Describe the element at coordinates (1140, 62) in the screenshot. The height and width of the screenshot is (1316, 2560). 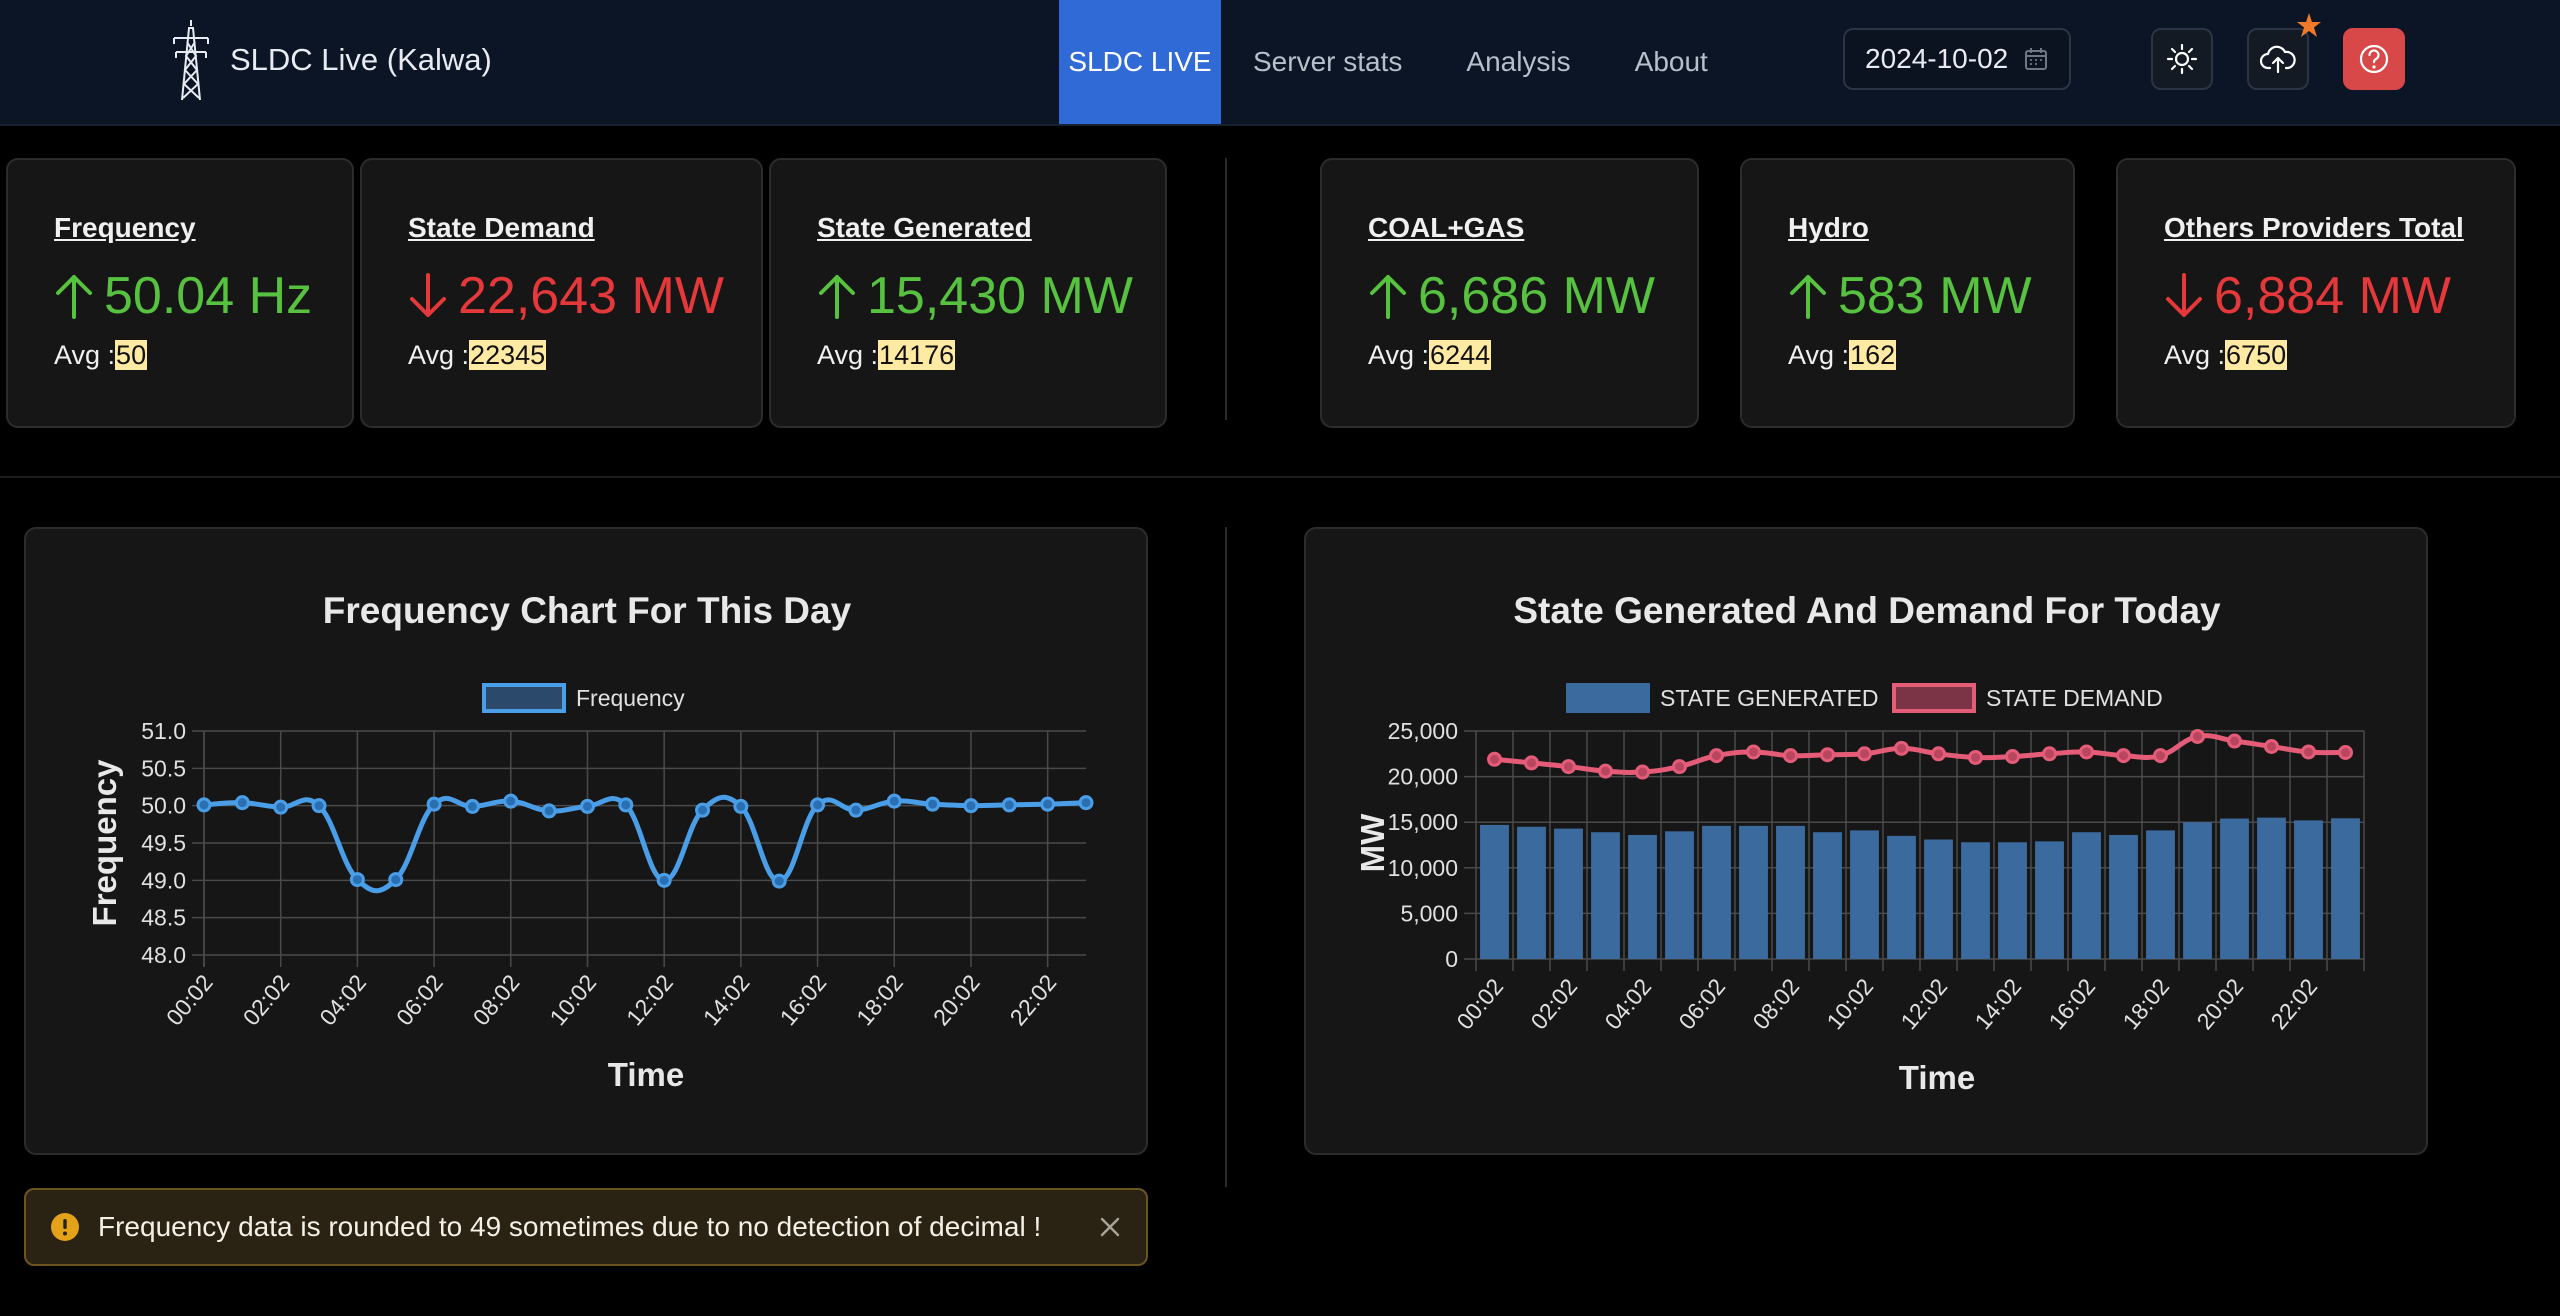
I see `nav-sldc-live: SLDC LIVE` at that location.